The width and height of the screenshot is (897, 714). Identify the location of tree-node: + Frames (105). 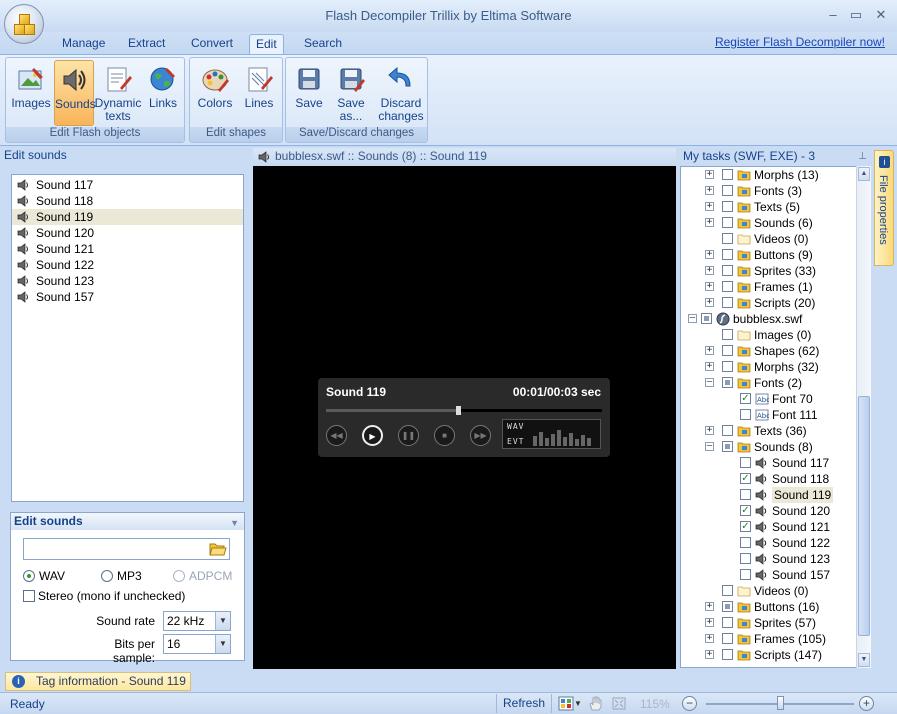
(768, 639).